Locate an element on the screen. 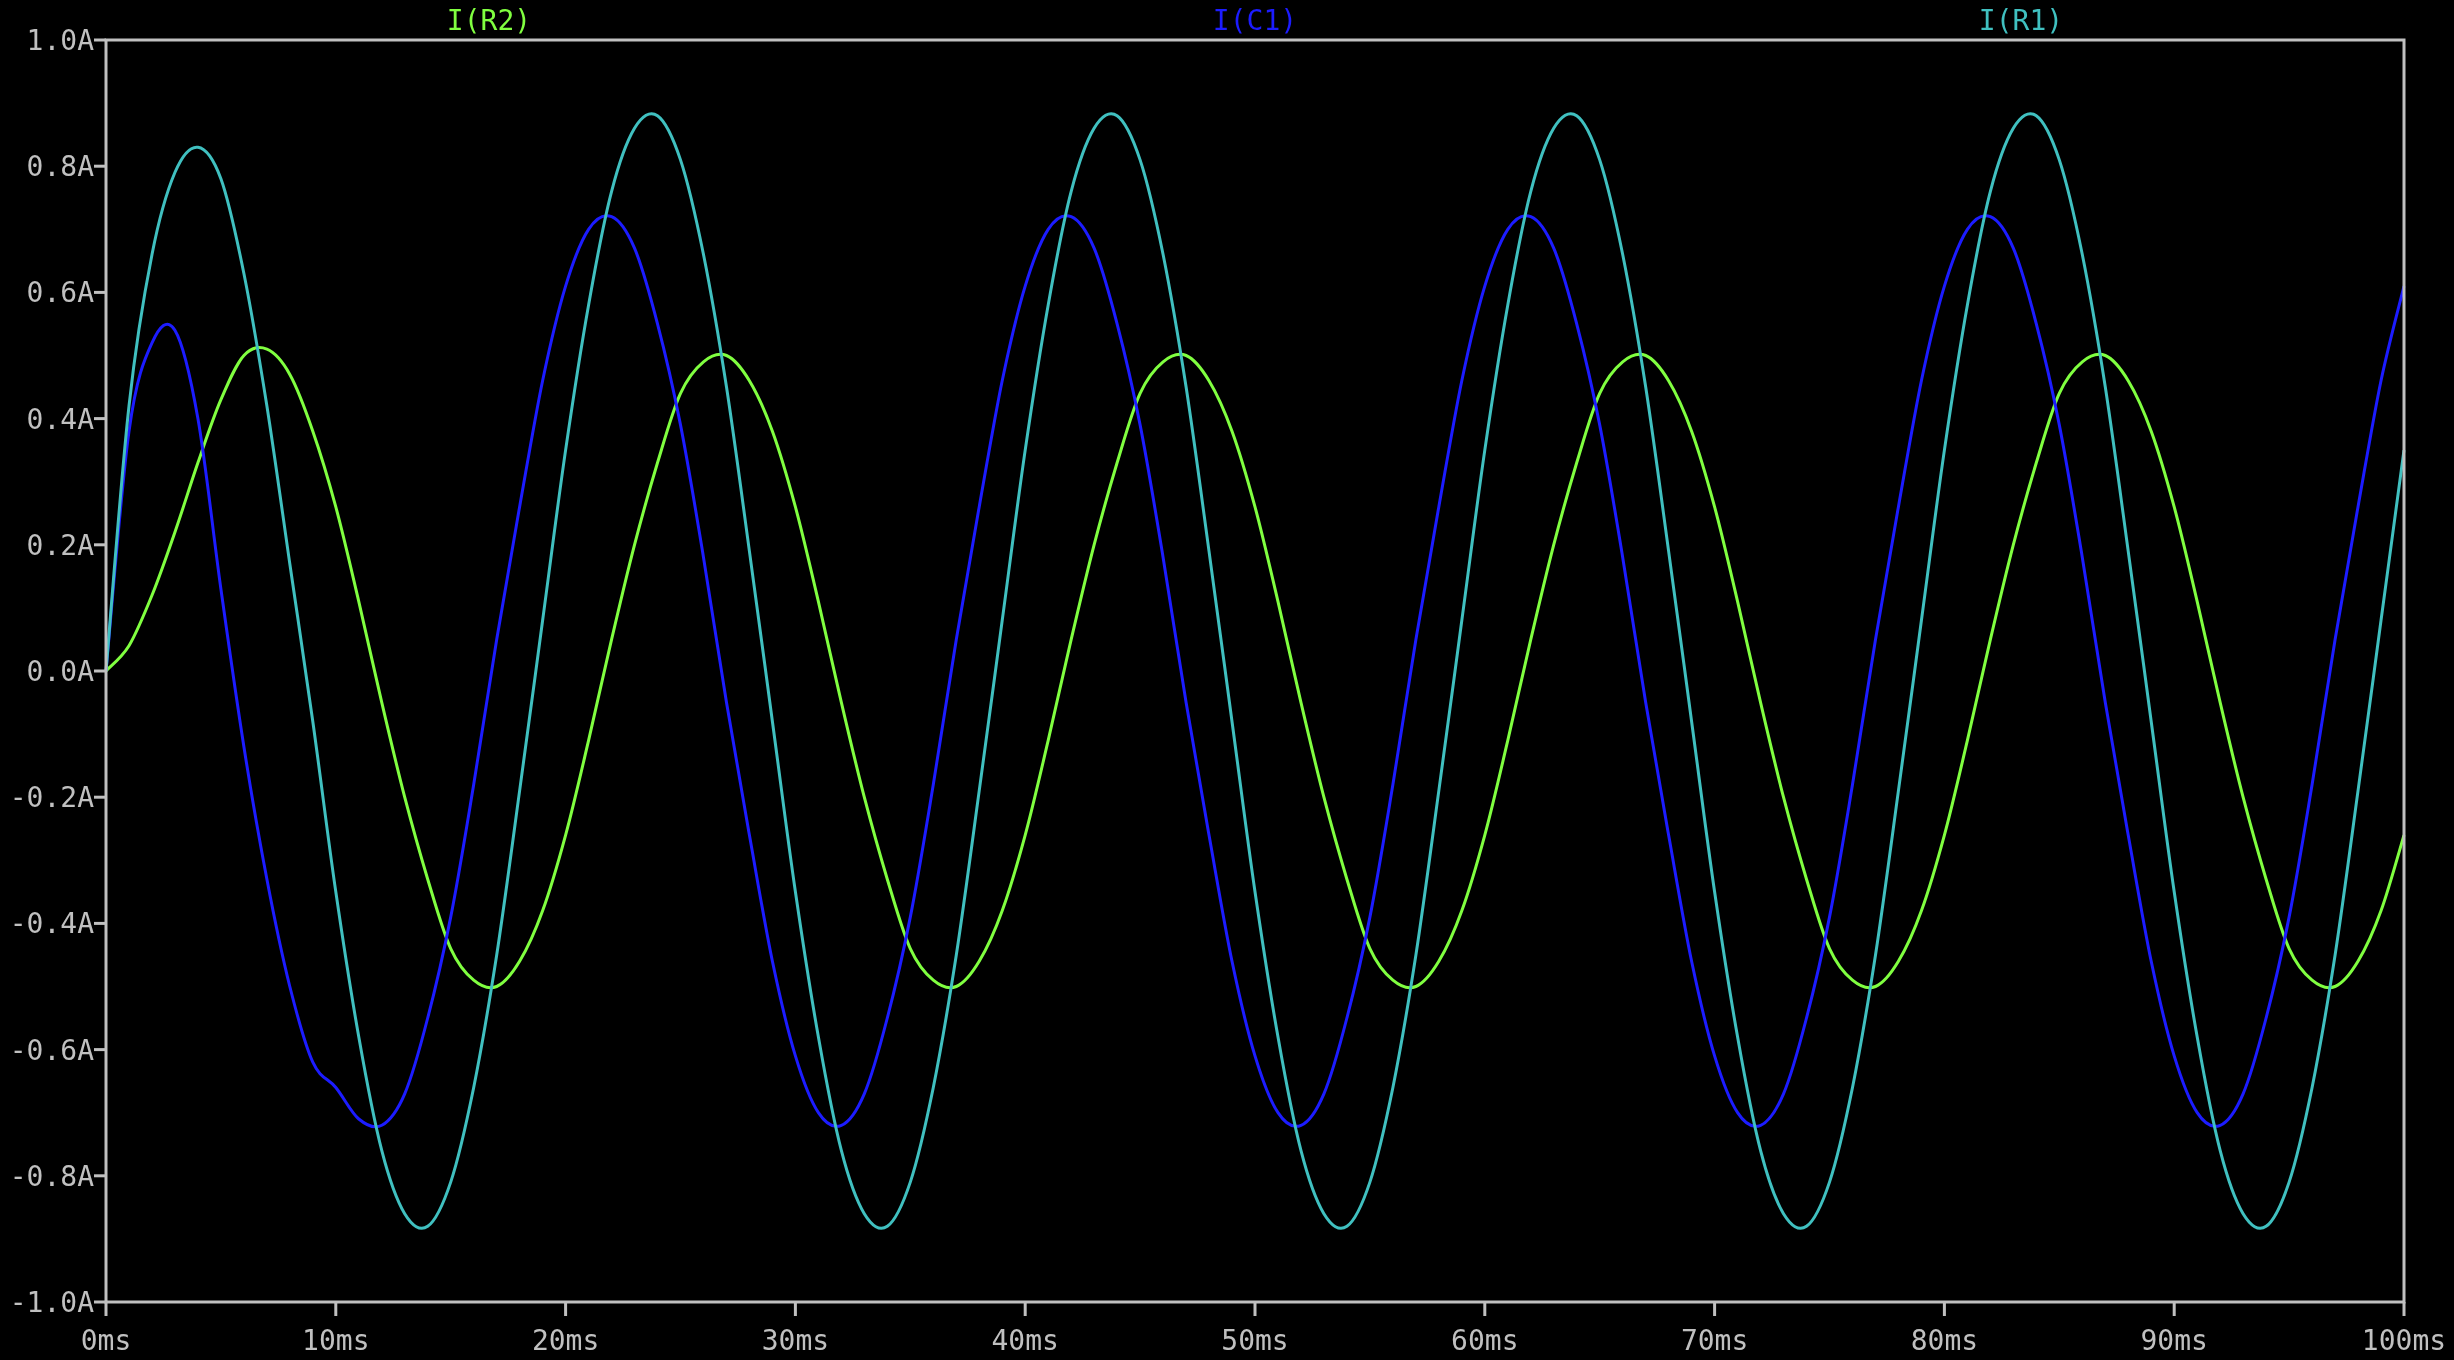  y-tick-label: -0.4A is located at coordinates (51, 924).